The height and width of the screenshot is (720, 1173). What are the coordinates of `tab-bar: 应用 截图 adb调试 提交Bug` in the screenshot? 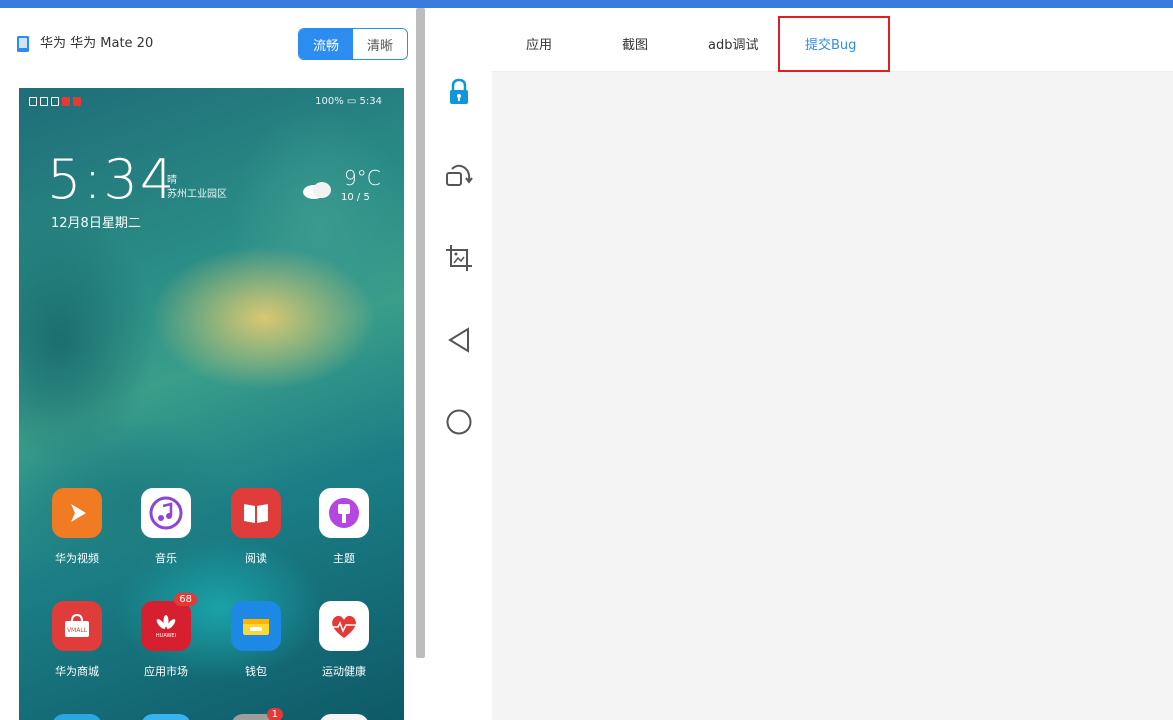 It's located at (832, 40).